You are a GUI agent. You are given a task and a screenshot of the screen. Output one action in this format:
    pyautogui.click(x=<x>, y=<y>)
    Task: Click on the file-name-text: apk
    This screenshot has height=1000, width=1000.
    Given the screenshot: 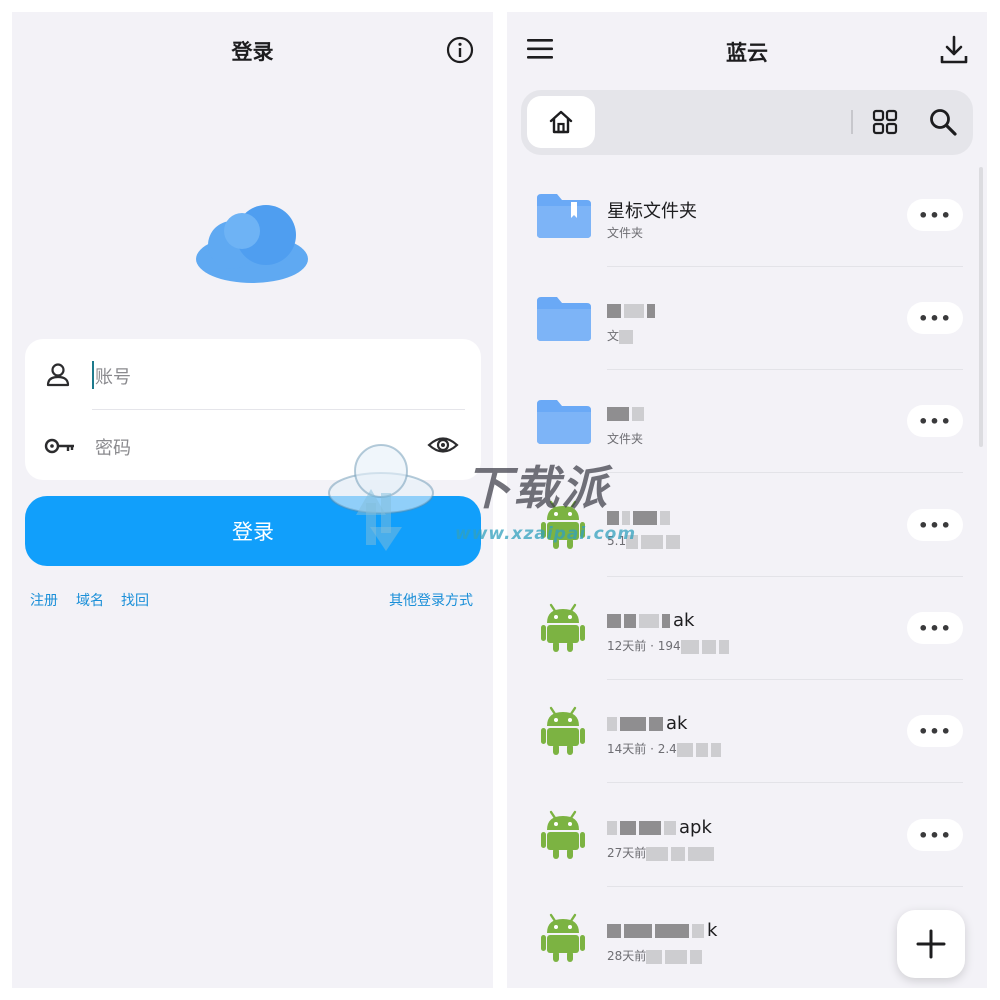 What is the action you would take?
    pyautogui.click(x=695, y=827)
    